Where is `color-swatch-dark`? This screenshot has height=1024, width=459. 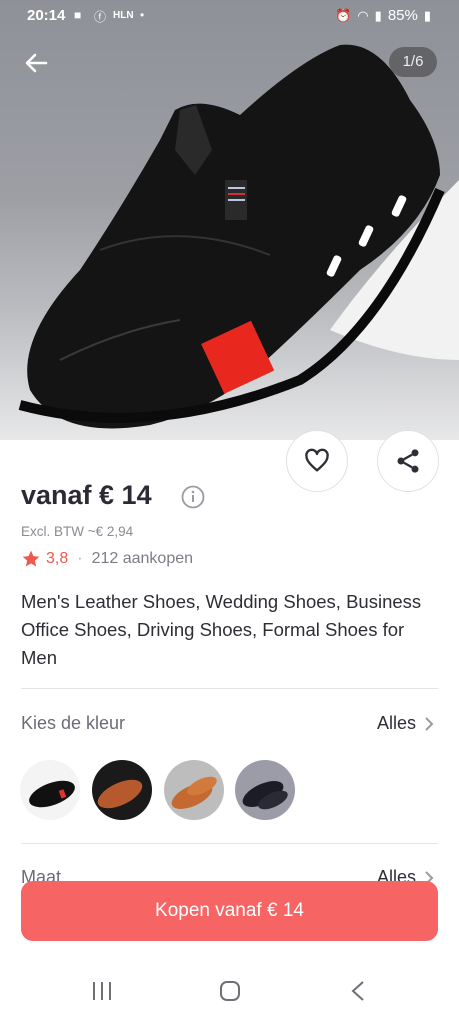
color-swatch-dark is located at coordinates (265, 790).